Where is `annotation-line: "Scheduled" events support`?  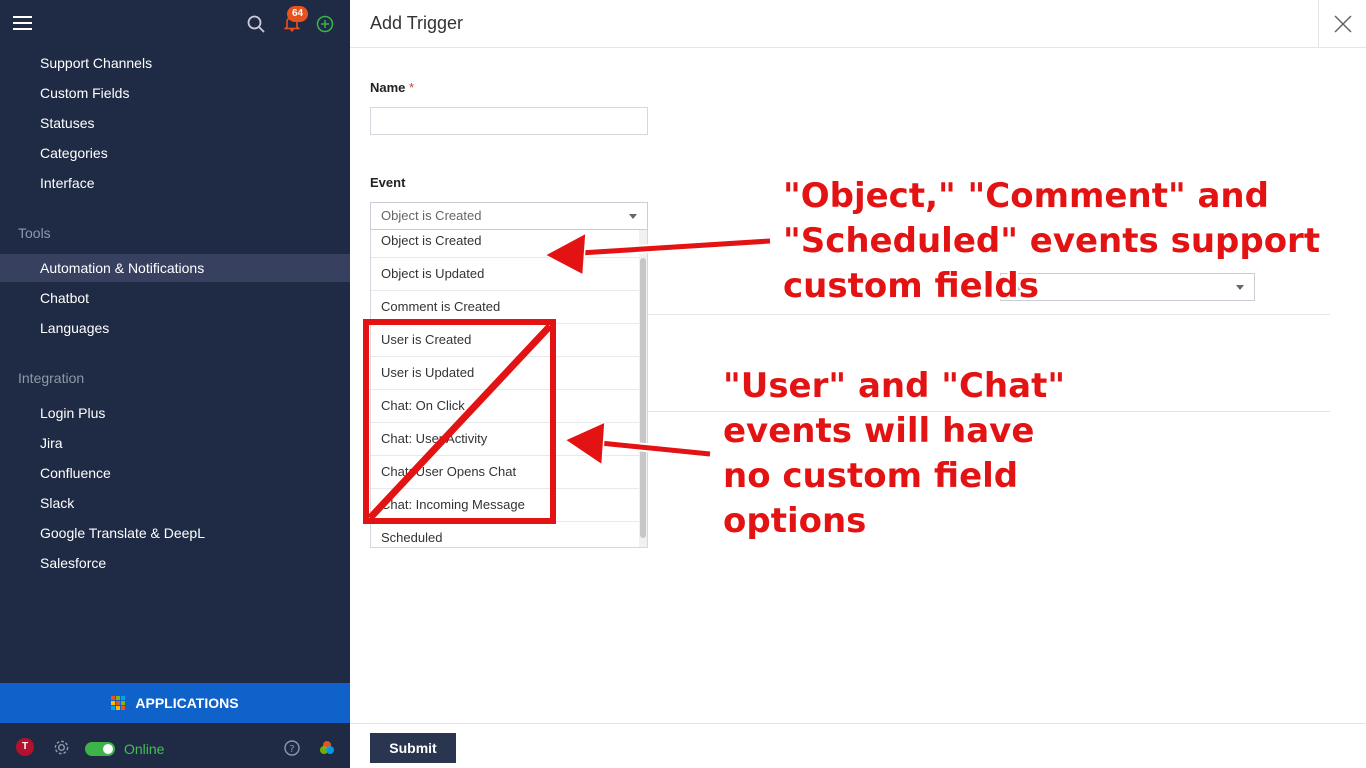
annotation-line: "Scheduled" events support is located at coordinates (1052, 241).